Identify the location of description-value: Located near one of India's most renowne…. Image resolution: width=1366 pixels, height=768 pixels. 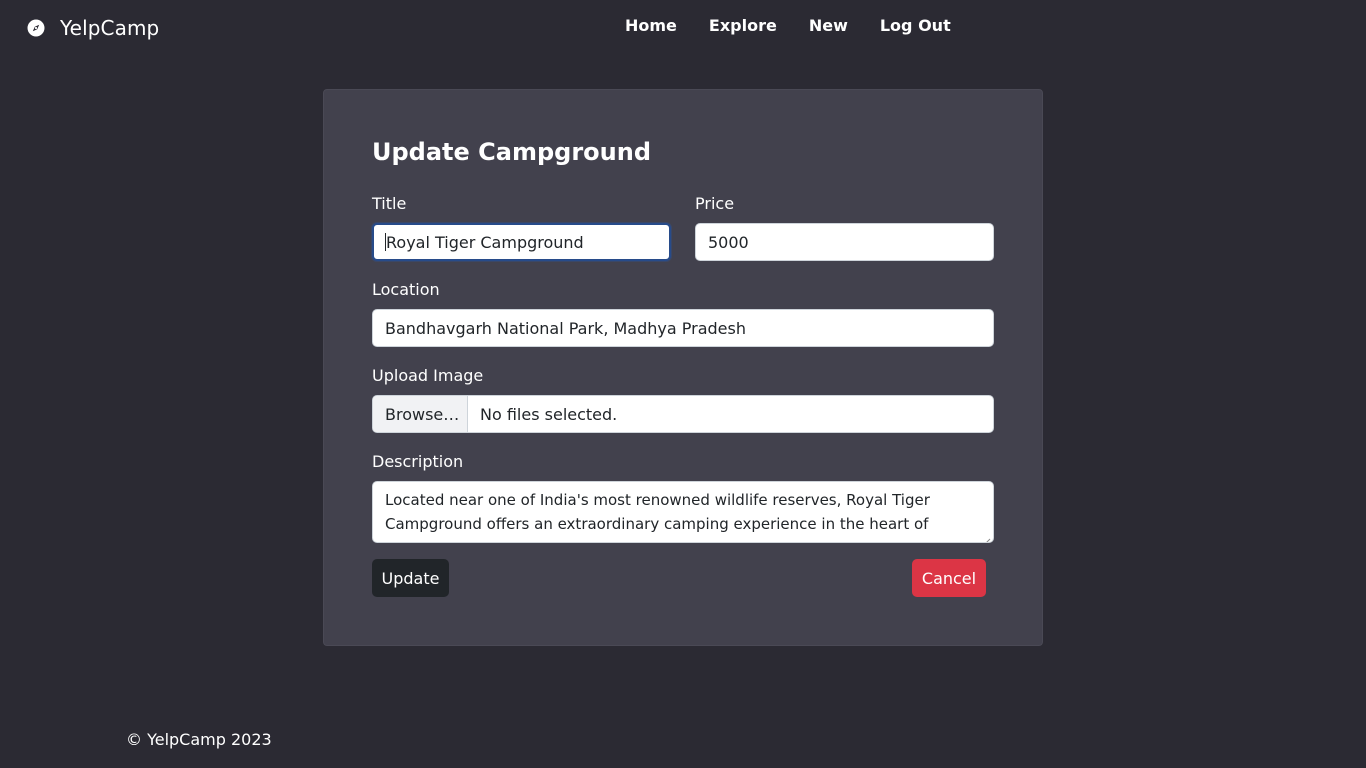
(657, 516).